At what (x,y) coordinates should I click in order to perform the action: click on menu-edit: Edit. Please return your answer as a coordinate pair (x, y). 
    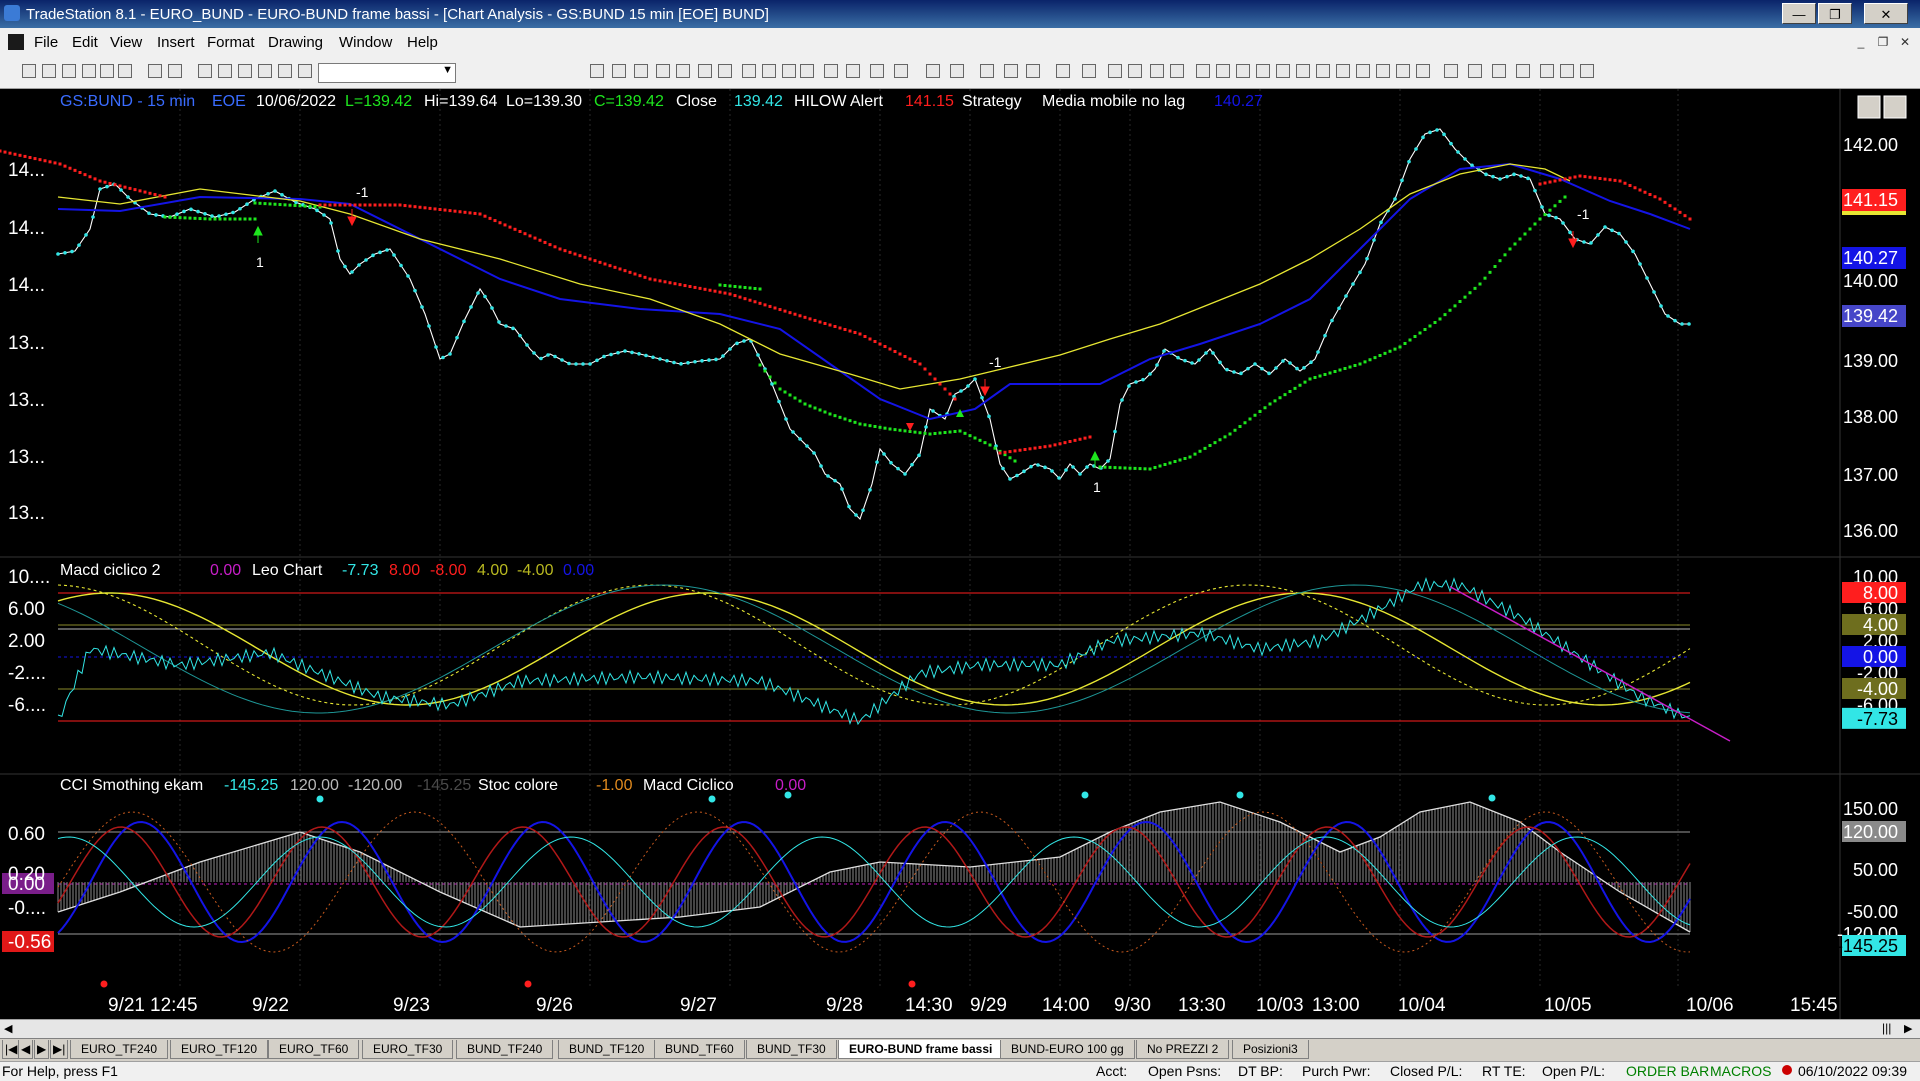
    Looking at the image, I should click on (85, 42).